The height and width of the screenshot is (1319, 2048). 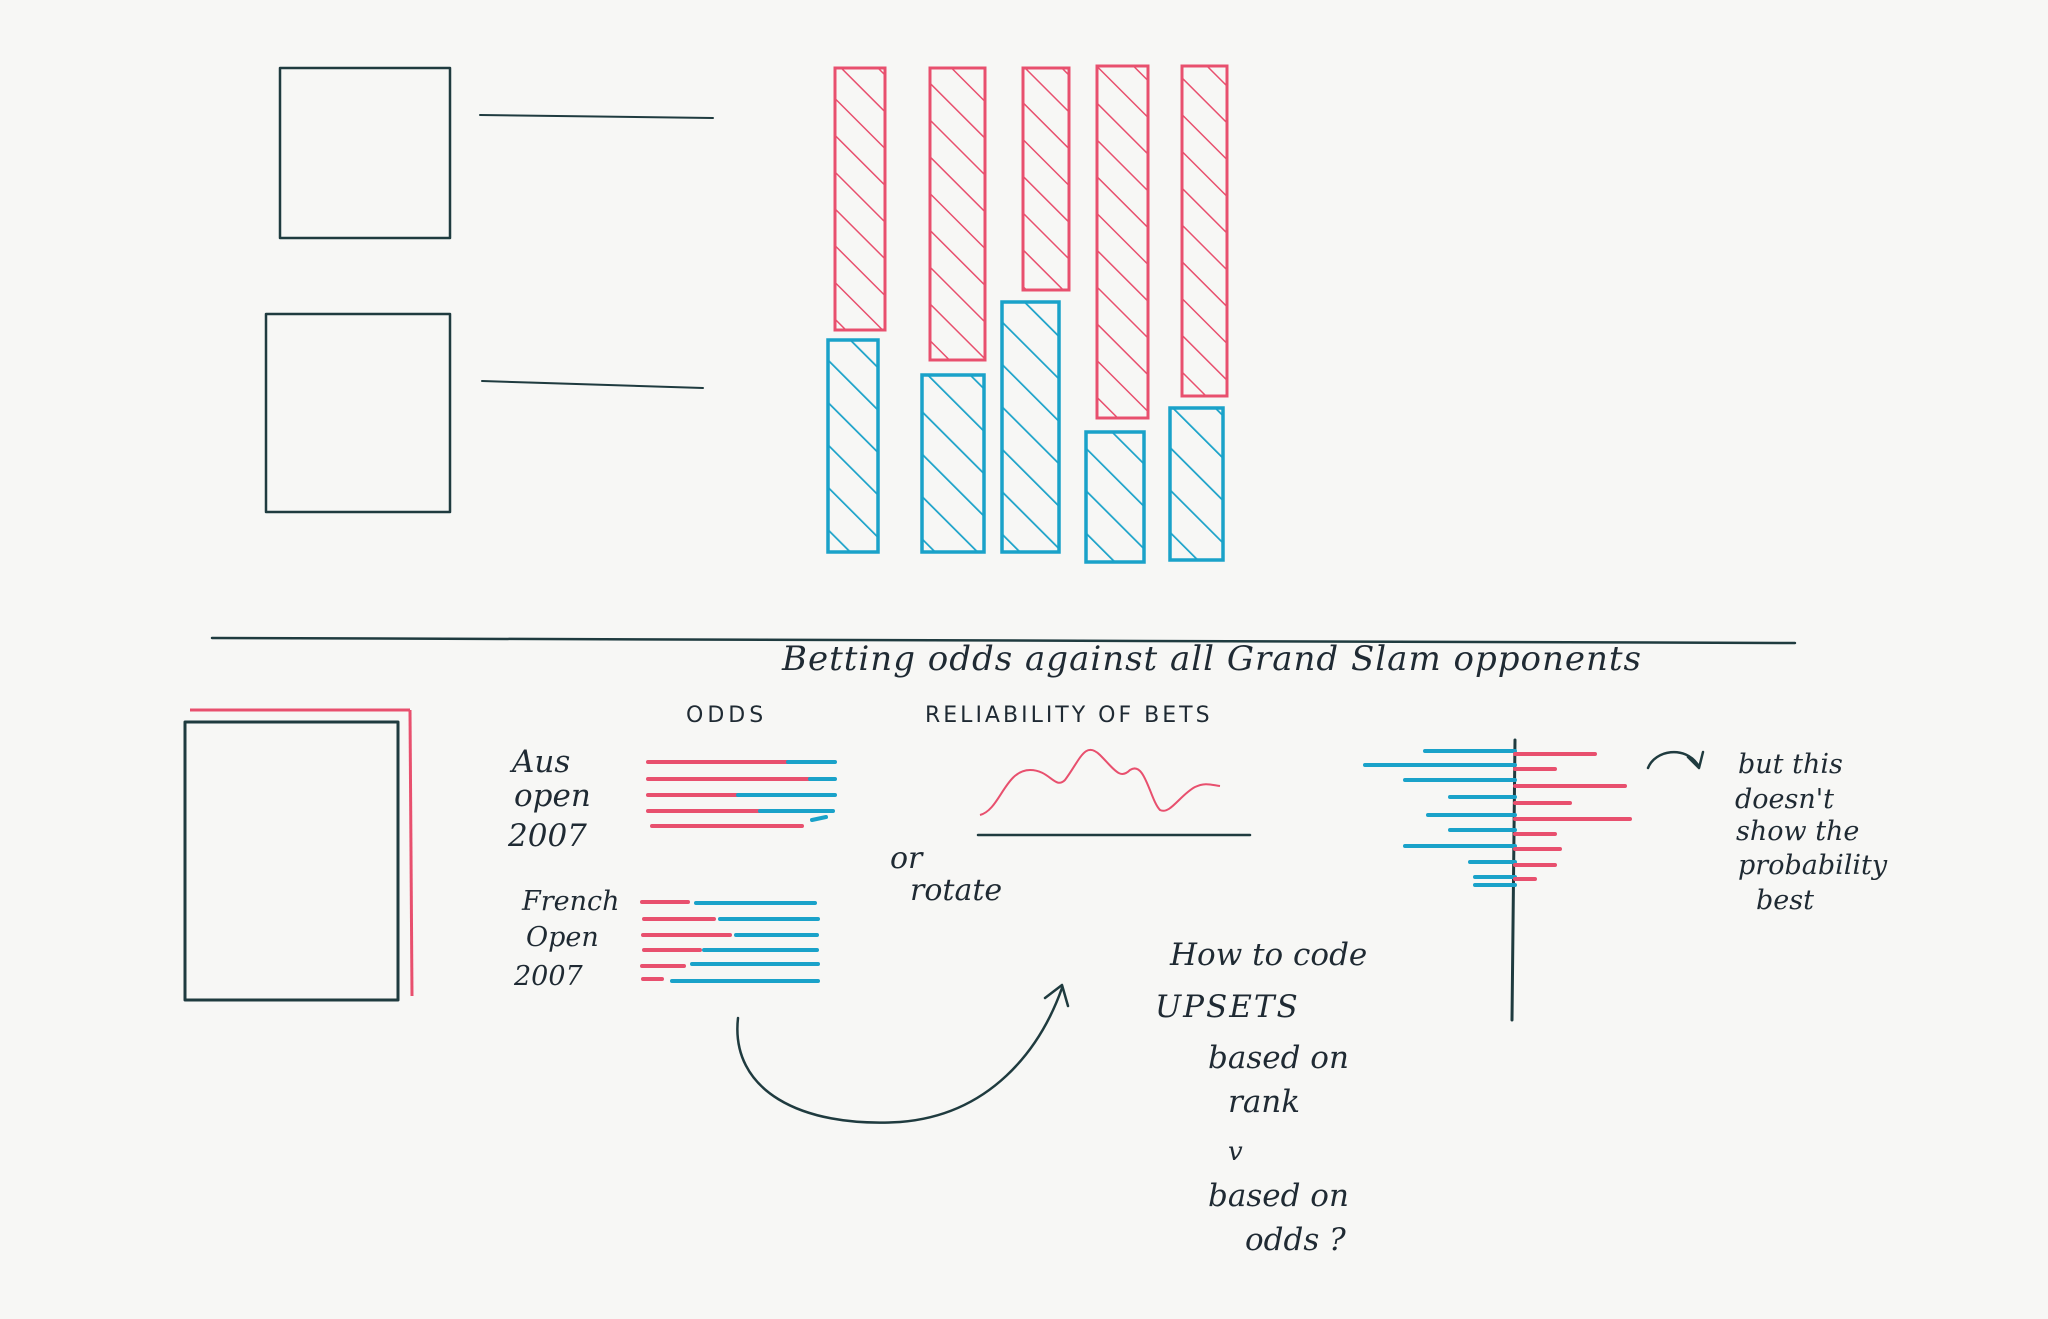 I want to click on rotate-text: rotate, so click(x=956, y=890).